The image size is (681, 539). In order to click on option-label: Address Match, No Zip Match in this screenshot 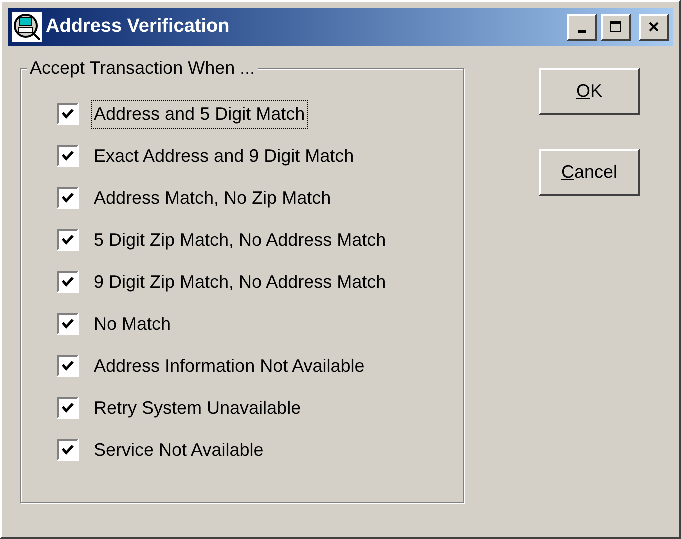, I will do `click(212, 198)`.